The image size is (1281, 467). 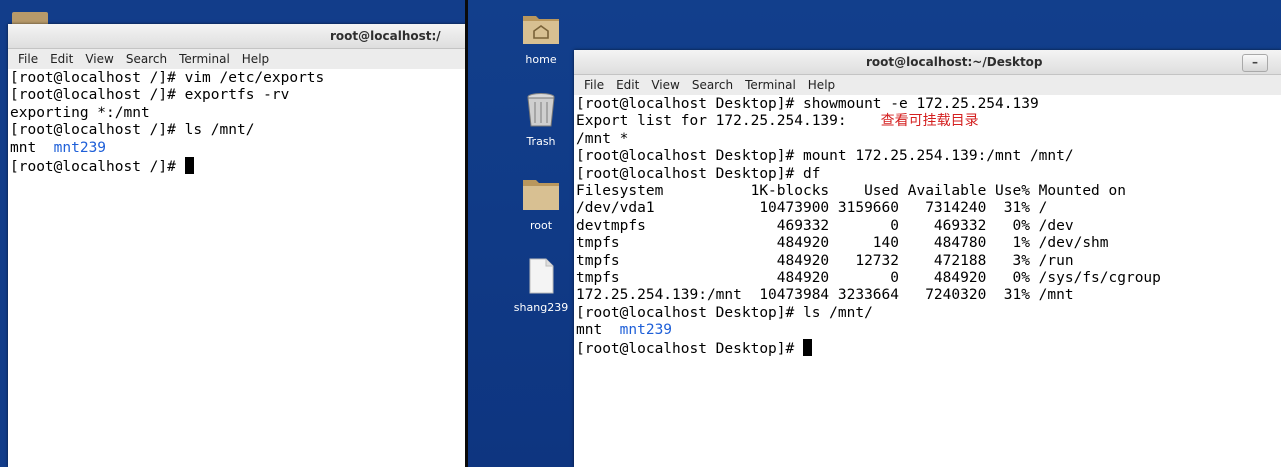 I want to click on terminal-line: [root@localhost Desktop]#, so click(x=928, y=348).